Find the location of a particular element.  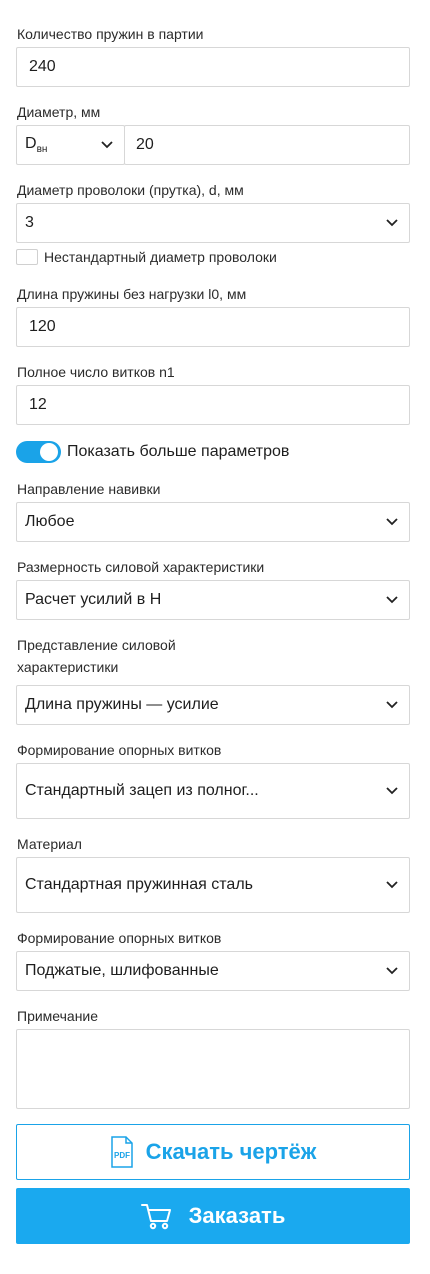

diameter-label: Диаметр, мм is located at coordinates (59, 112).